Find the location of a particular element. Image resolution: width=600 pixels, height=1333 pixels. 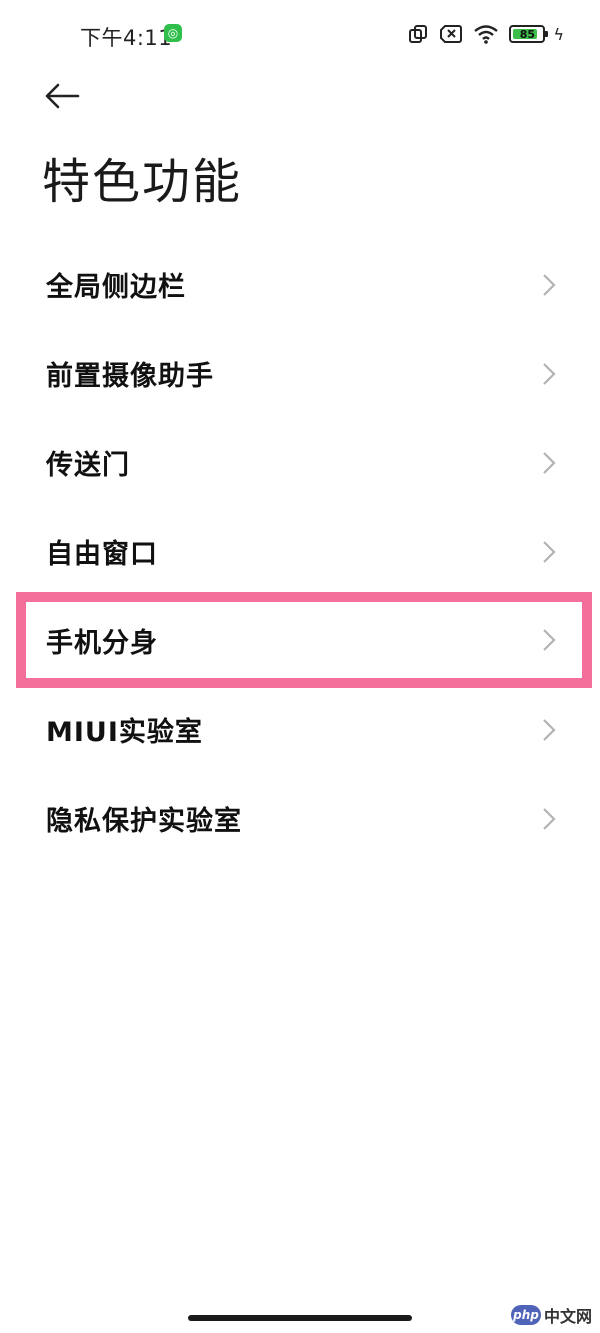

list-item-front-camera-assistant: 前置摄像助手 is located at coordinates (300, 373).